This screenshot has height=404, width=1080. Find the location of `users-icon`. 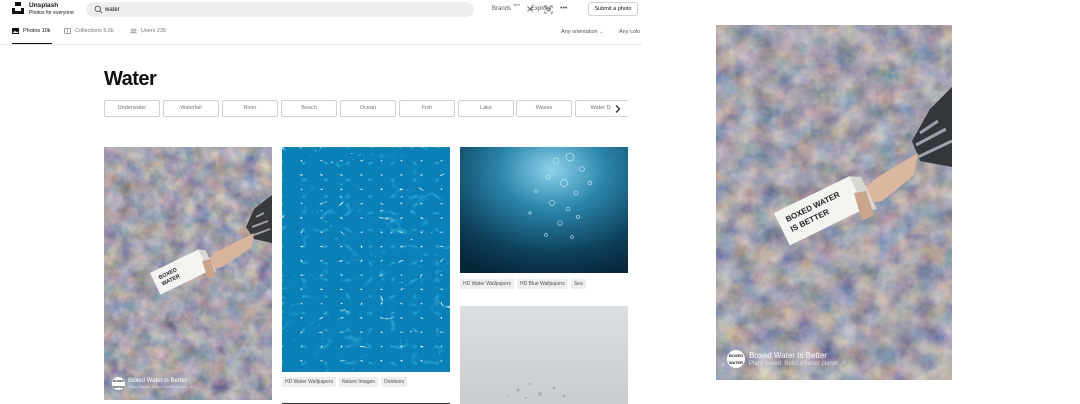

users-icon is located at coordinates (133, 31).